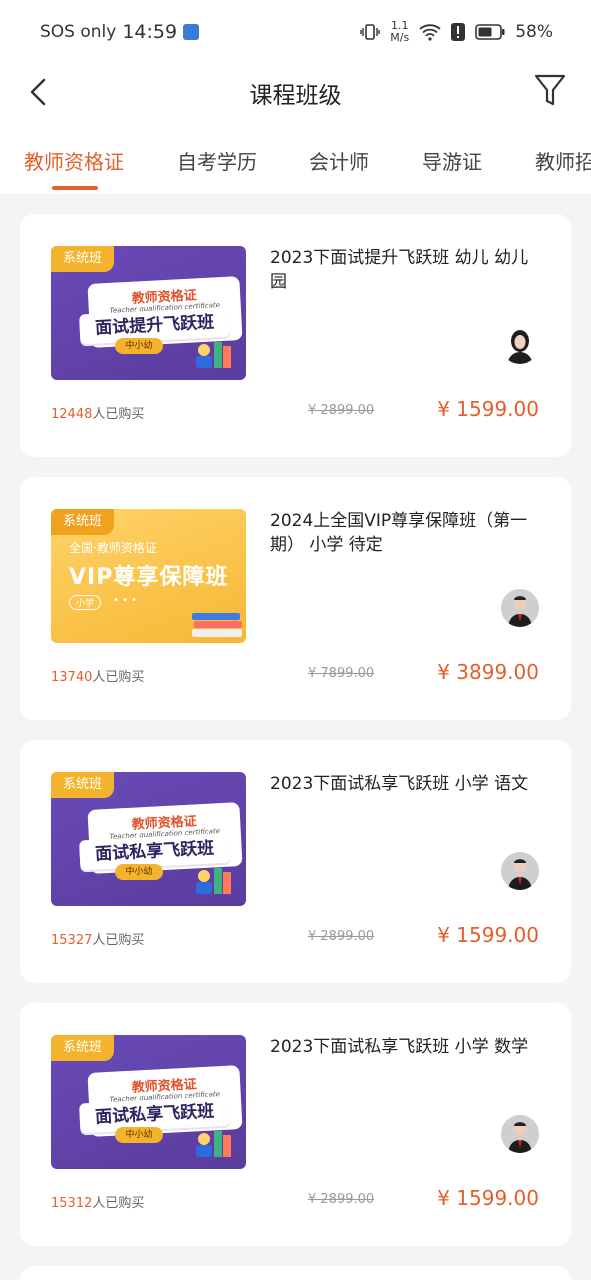 Image resolution: width=591 pixels, height=1280 pixels. Describe the element at coordinates (98, 677) in the screenshot. I see `buyer-count: 13740人已购买` at that location.